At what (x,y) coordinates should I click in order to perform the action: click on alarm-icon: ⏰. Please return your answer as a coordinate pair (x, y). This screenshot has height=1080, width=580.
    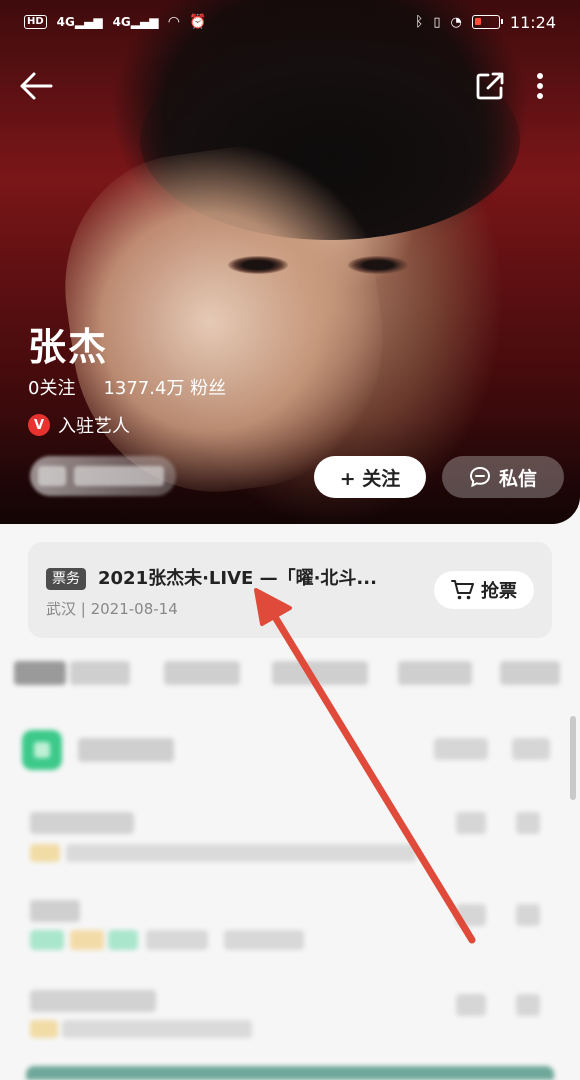
    Looking at the image, I should click on (198, 22).